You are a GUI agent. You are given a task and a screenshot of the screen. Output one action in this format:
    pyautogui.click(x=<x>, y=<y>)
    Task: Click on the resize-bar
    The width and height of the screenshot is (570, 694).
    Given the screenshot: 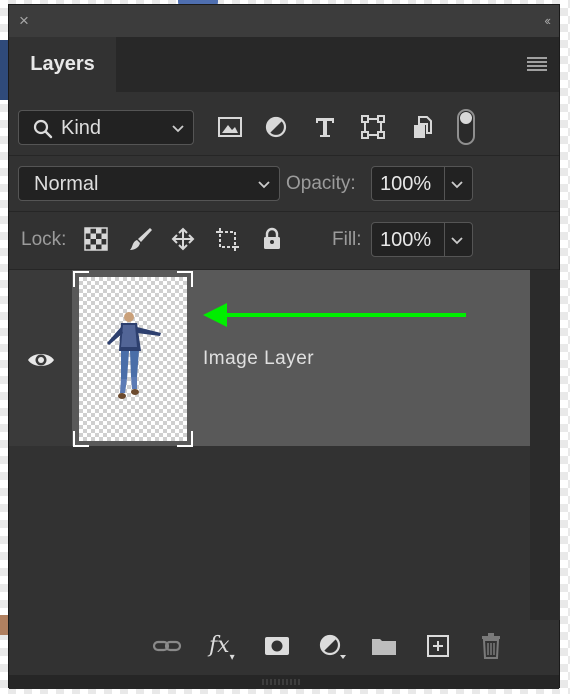 What is the action you would take?
    pyautogui.click(x=284, y=682)
    